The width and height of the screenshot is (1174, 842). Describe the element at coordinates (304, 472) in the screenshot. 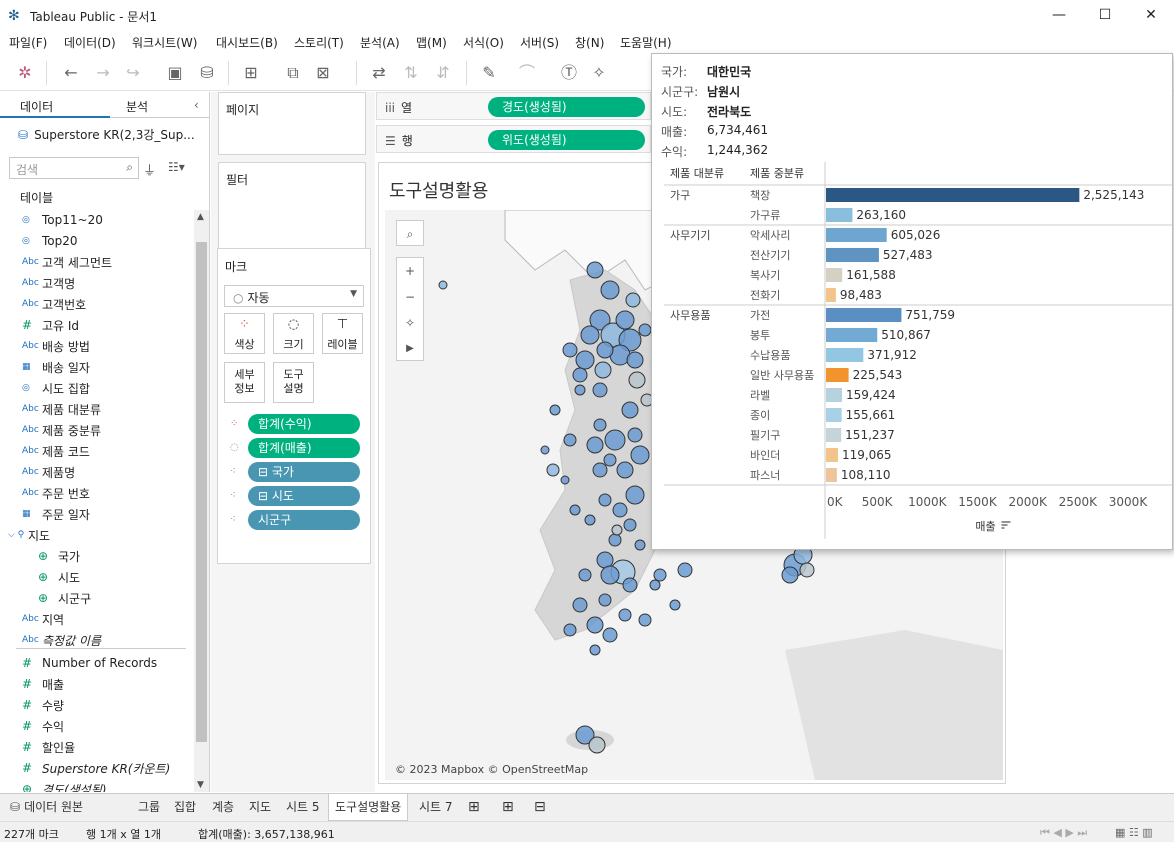

I see `pill-country: ⊟ 국가` at that location.